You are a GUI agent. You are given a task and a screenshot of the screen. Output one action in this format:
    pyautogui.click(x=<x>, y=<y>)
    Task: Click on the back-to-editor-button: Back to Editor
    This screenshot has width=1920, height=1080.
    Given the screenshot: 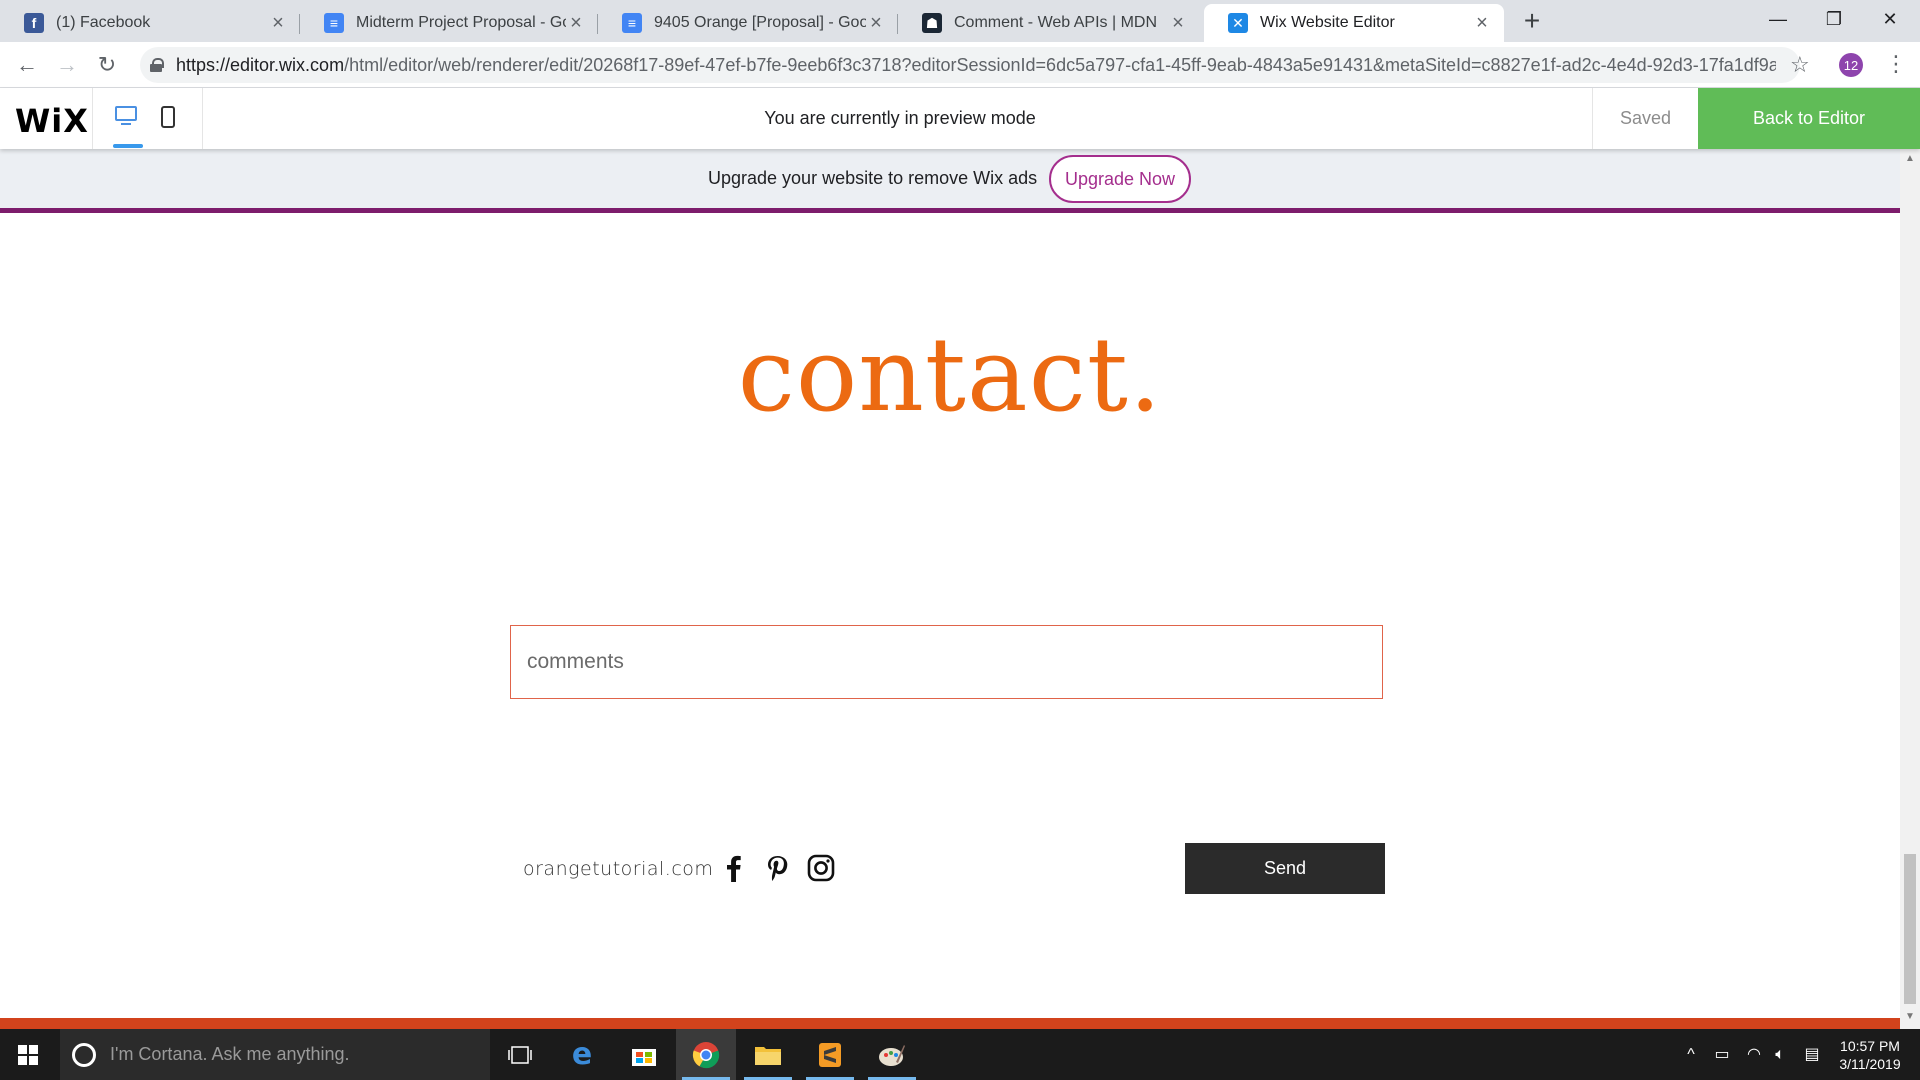 What is the action you would take?
    pyautogui.click(x=1809, y=118)
    